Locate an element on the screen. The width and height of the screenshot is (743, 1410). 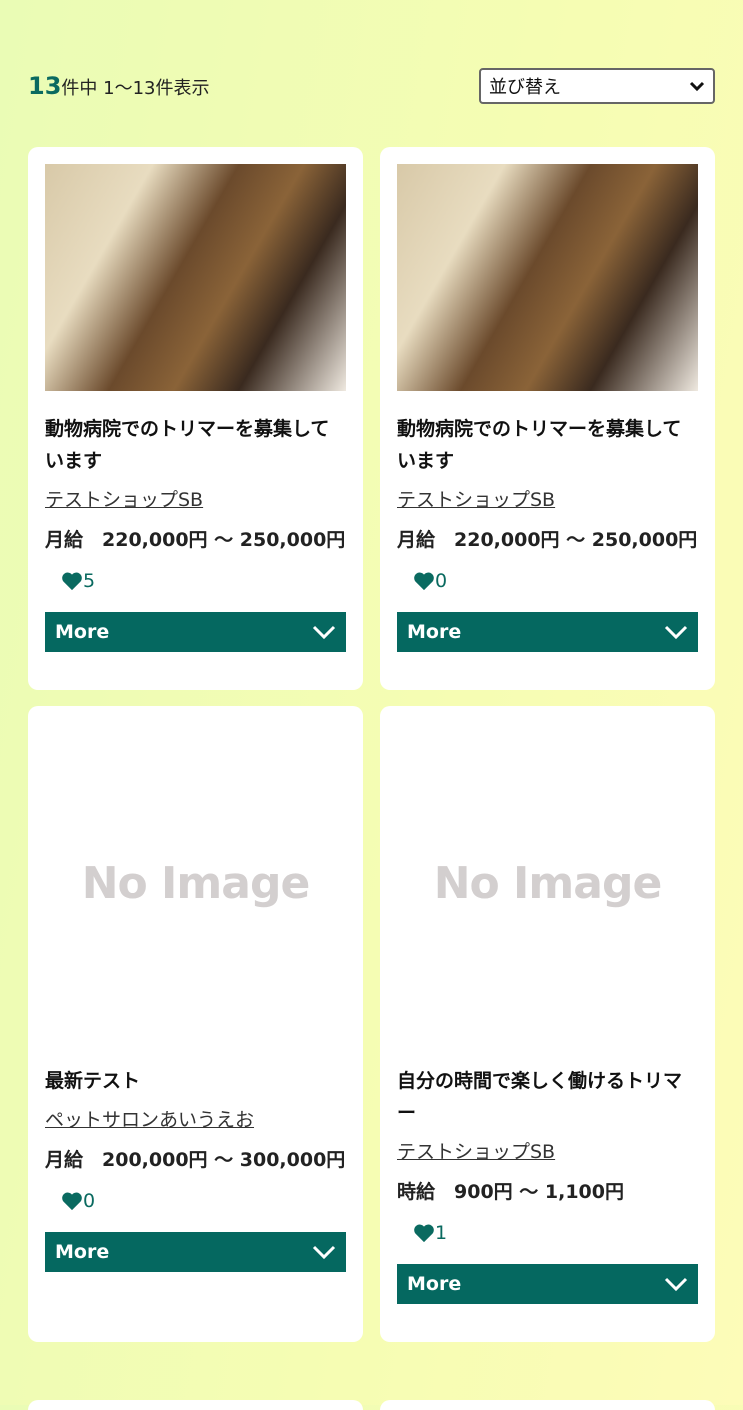
total-count: 13 is located at coordinates (45, 86).